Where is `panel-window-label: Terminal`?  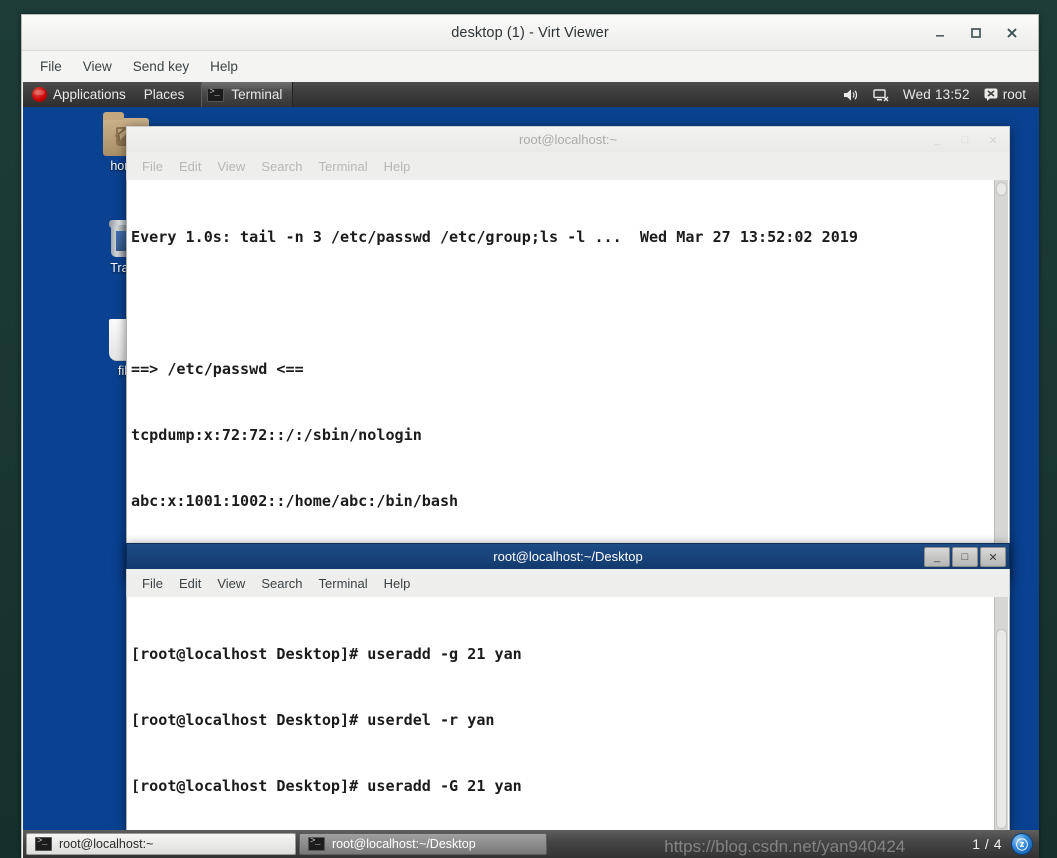
panel-window-label: Terminal is located at coordinates (257, 94).